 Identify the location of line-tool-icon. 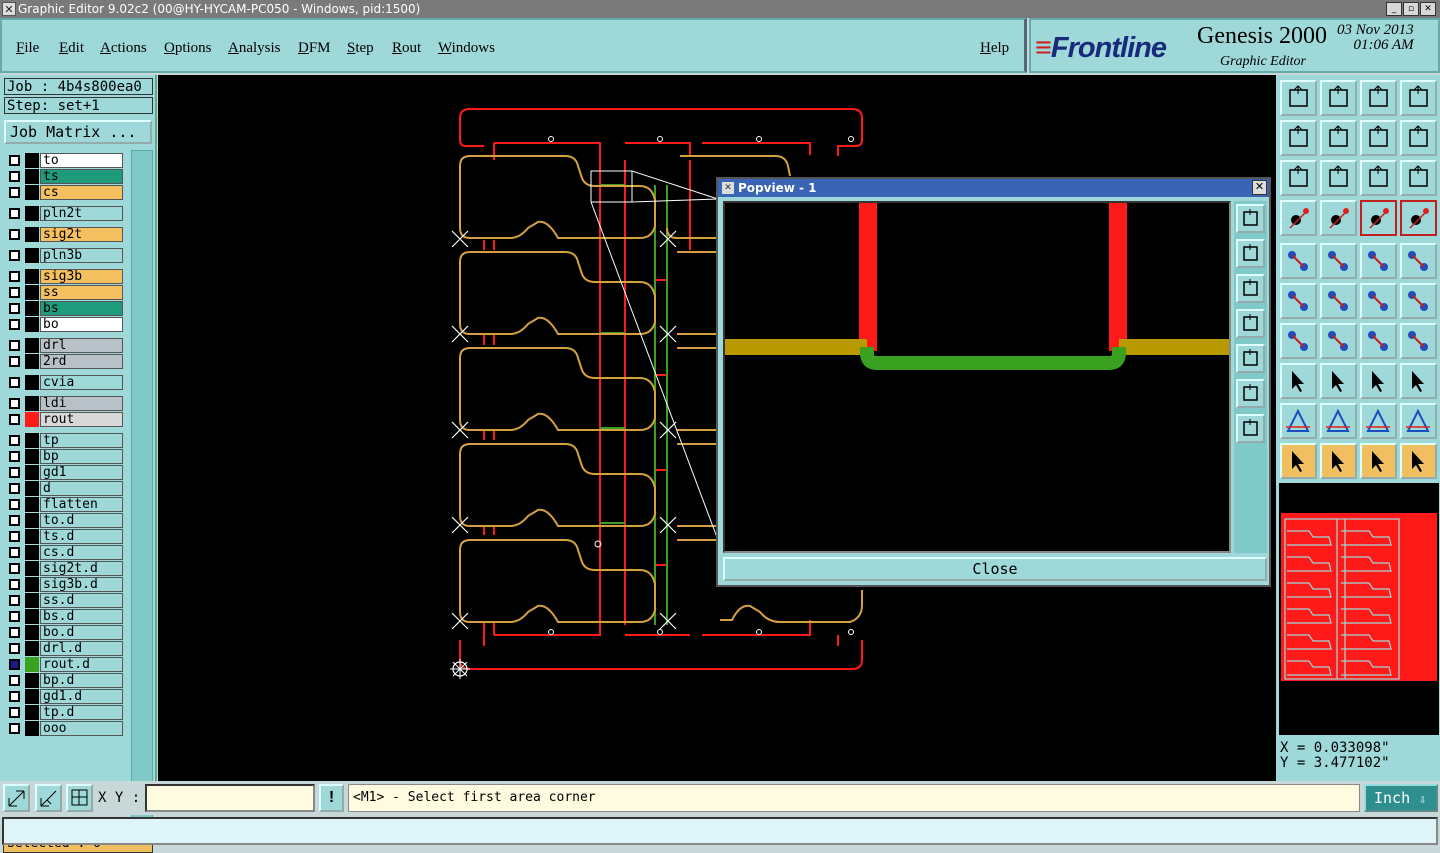
(1338, 261).